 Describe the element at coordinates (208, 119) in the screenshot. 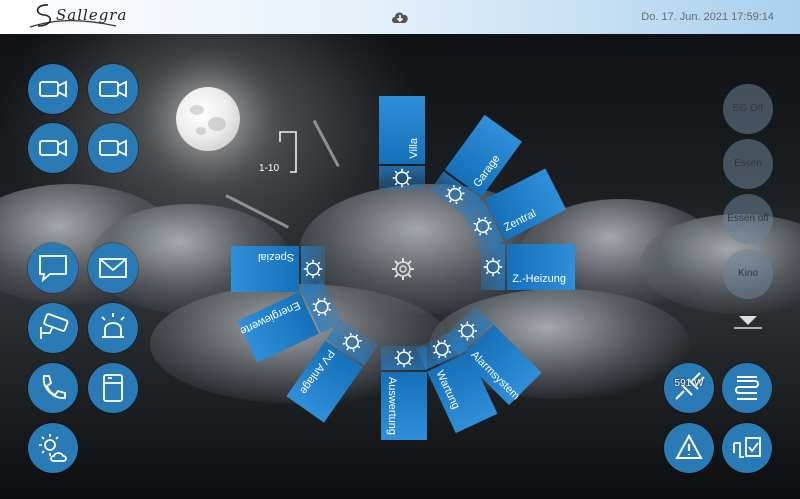

I see `moon` at that location.